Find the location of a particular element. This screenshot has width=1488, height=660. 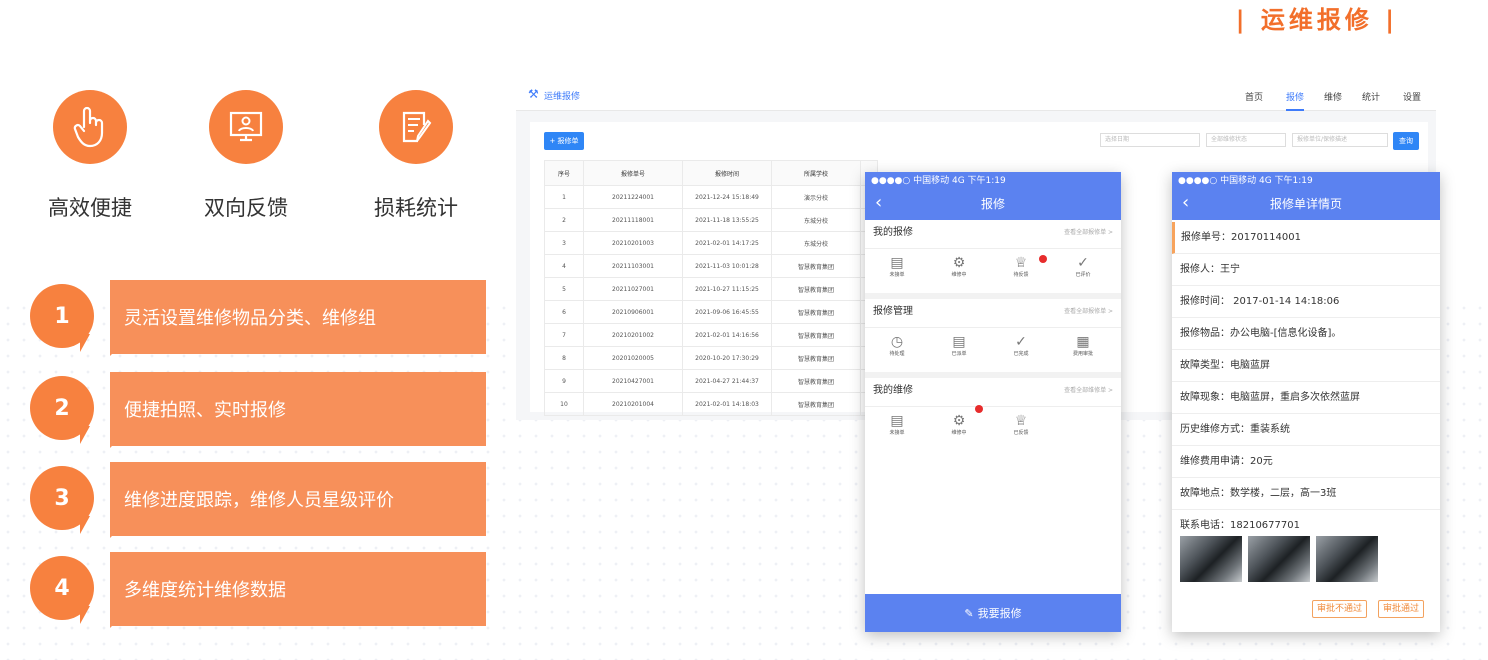

table-cell: 20210427001 is located at coordinates (633, 381).